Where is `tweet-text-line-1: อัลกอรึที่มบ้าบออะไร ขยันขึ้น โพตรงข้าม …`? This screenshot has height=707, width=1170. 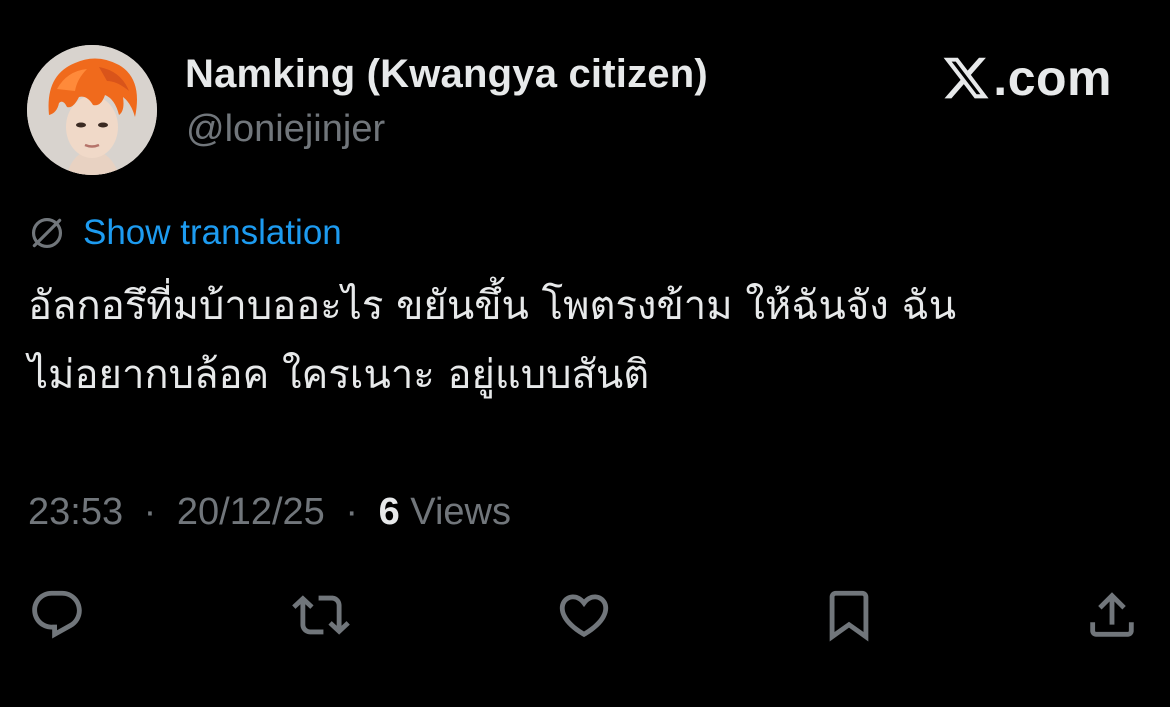 tweet-text-line-1: อัลกอรึที่มบ้าบออะไร ขยันขึ้น โพตรงข้าม … is located at coordinates (492, 306).